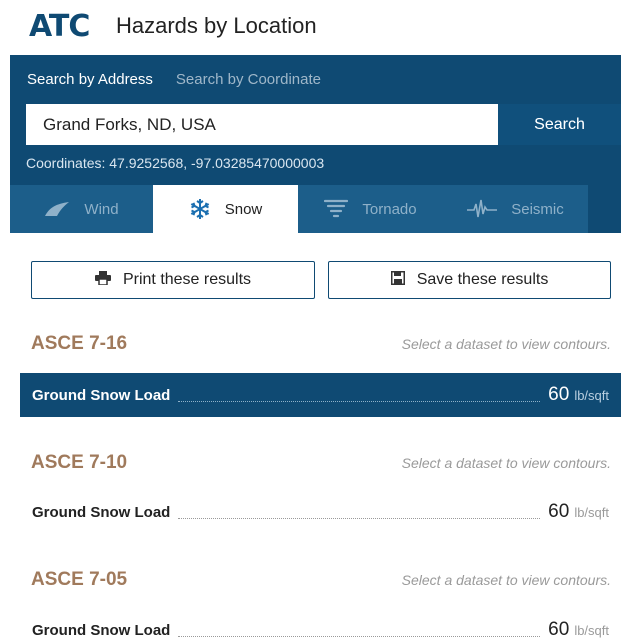  Describe the element at coordinates (81, 209) in the screenshot. I see `tab-wind: Wind` at that location.